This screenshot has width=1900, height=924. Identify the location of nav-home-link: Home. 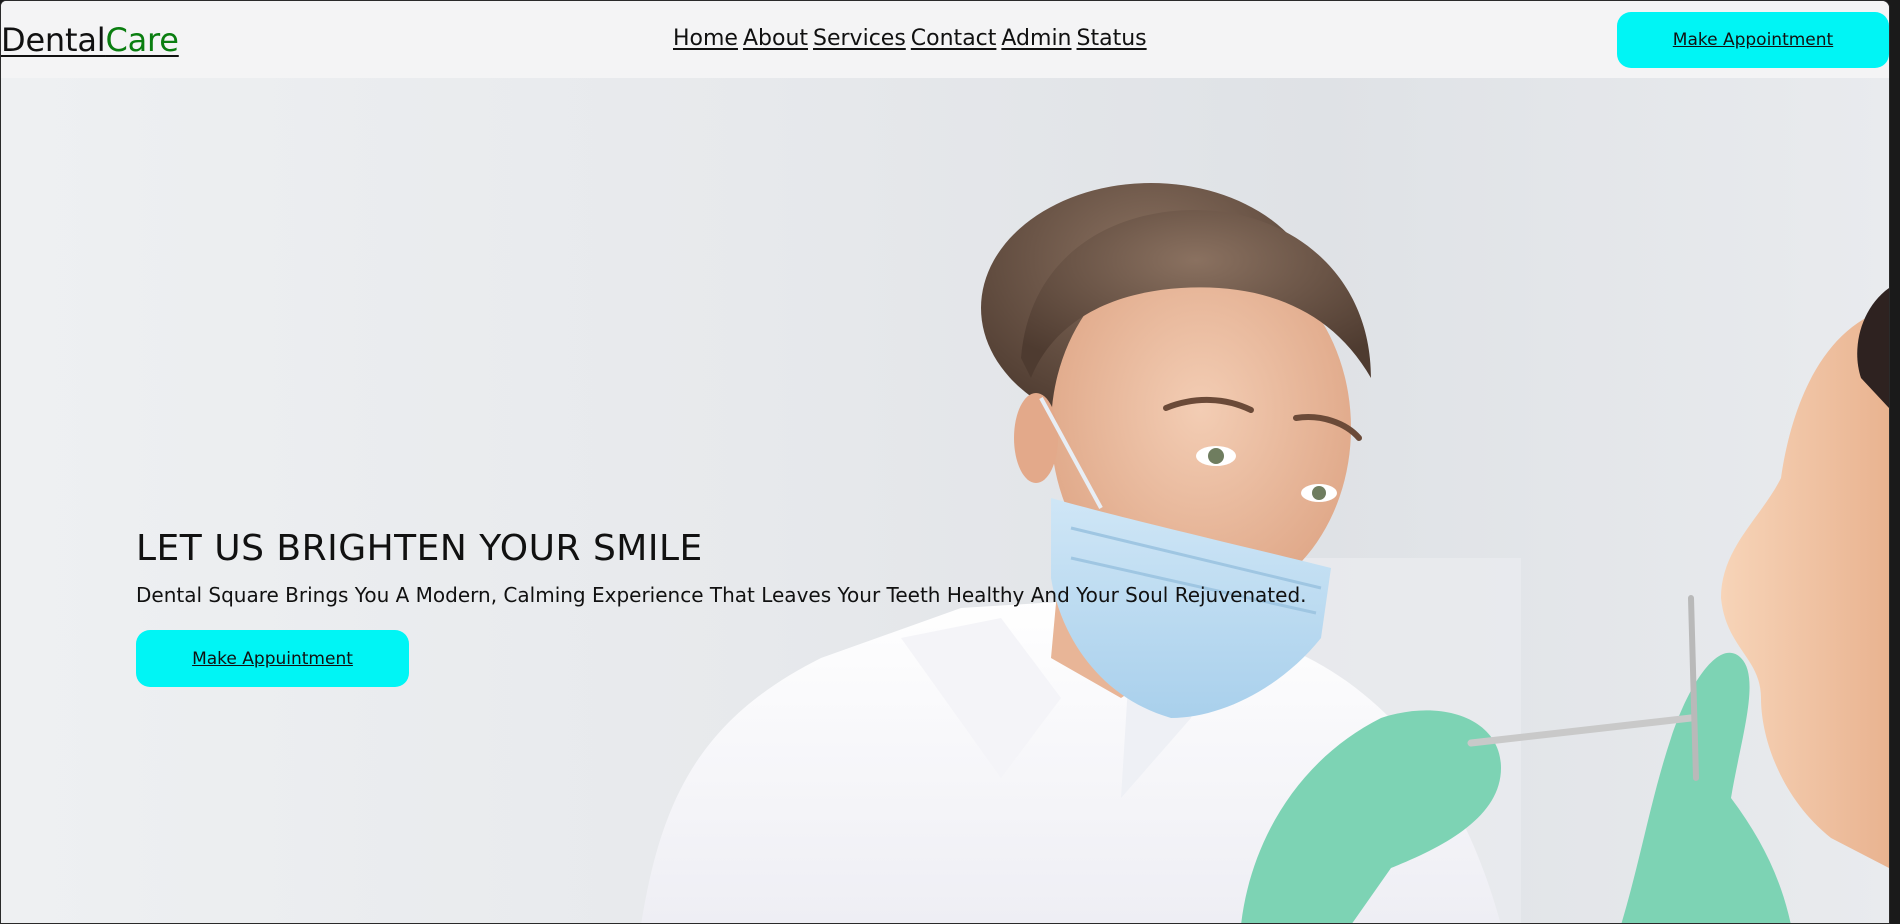
(705, 38).